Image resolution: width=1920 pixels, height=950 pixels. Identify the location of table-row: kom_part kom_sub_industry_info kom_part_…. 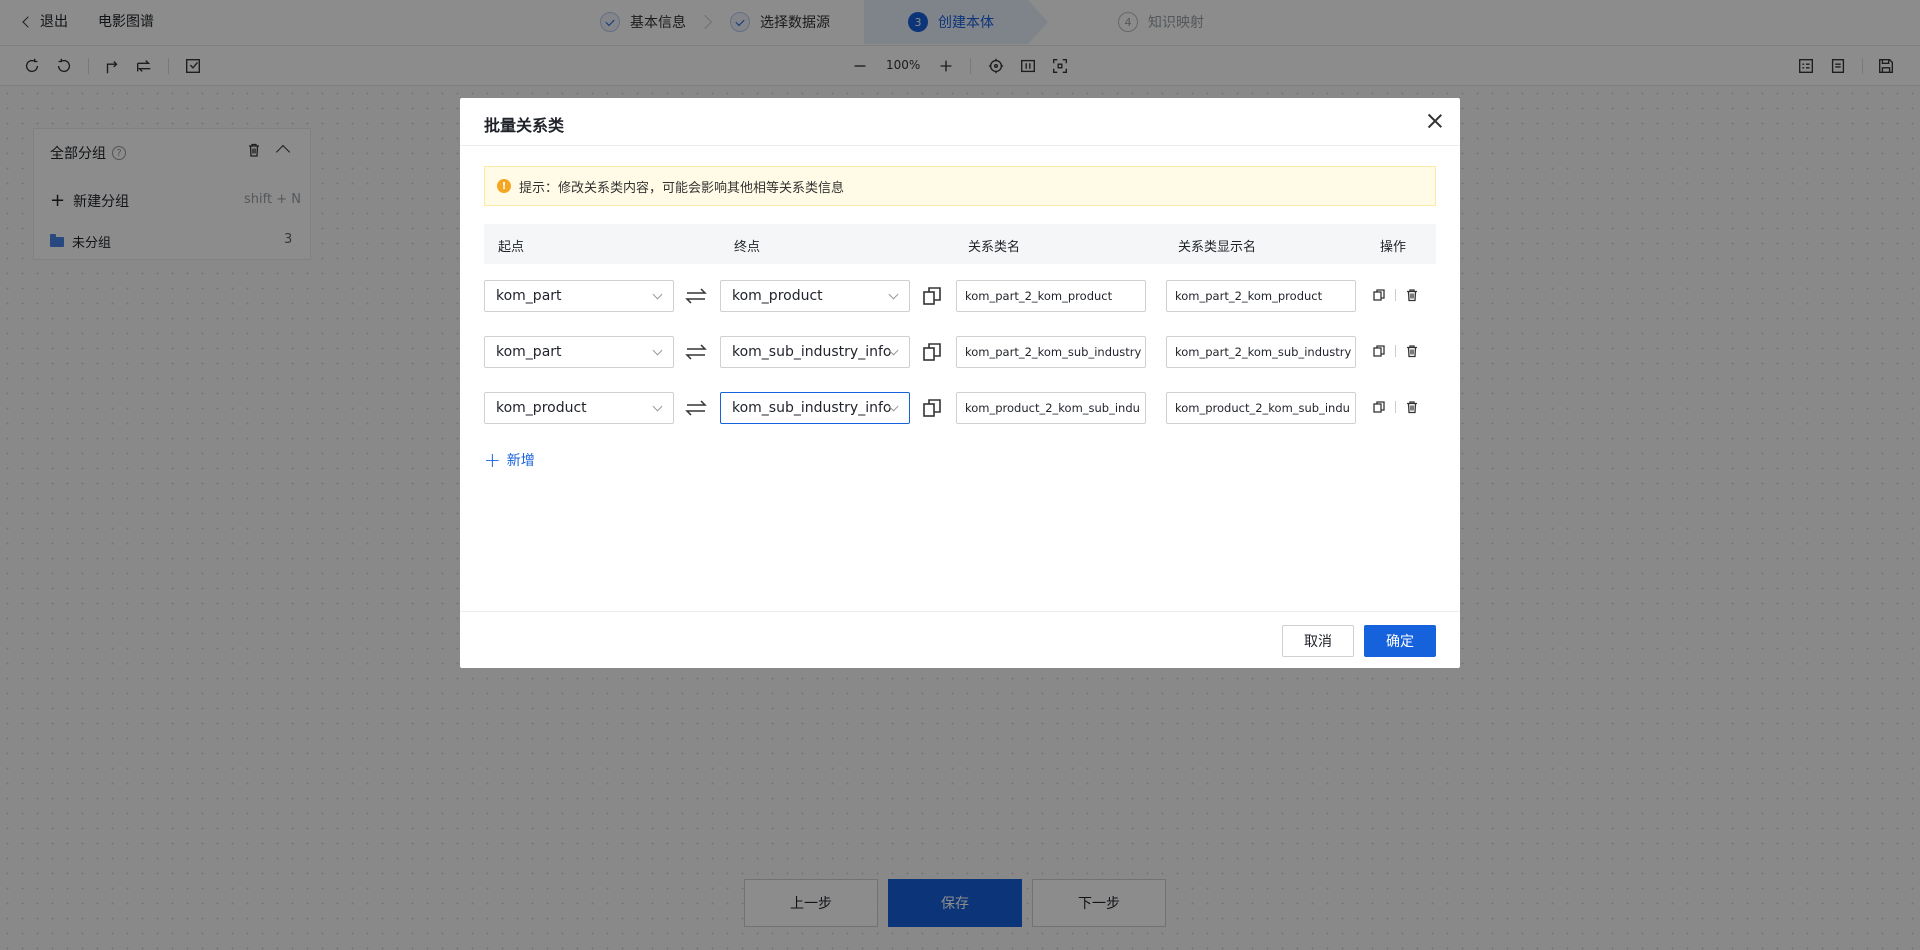
(960, 353).